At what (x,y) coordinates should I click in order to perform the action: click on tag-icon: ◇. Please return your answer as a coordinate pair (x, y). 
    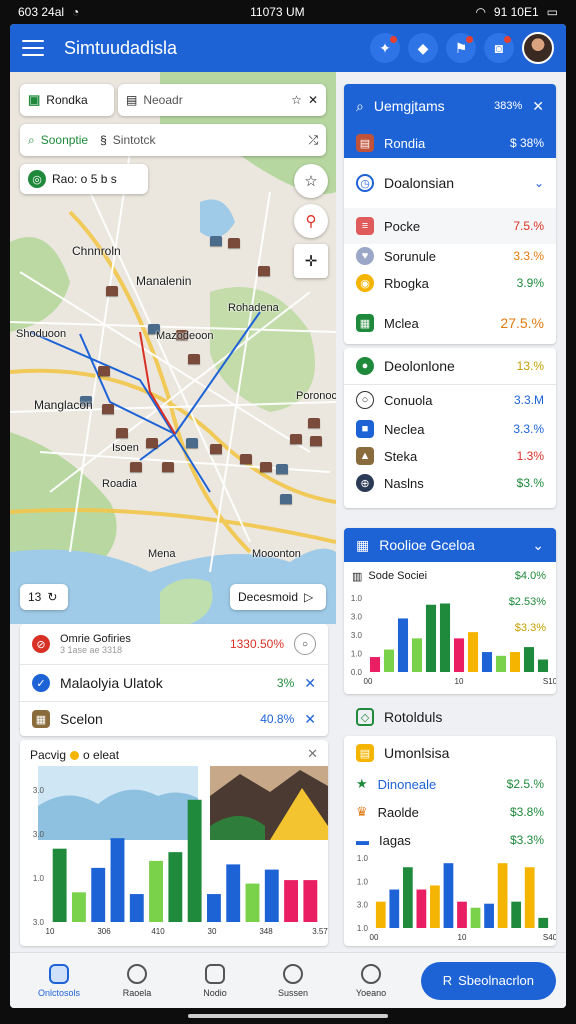
    Looking at the image, I should click on (365, 717).